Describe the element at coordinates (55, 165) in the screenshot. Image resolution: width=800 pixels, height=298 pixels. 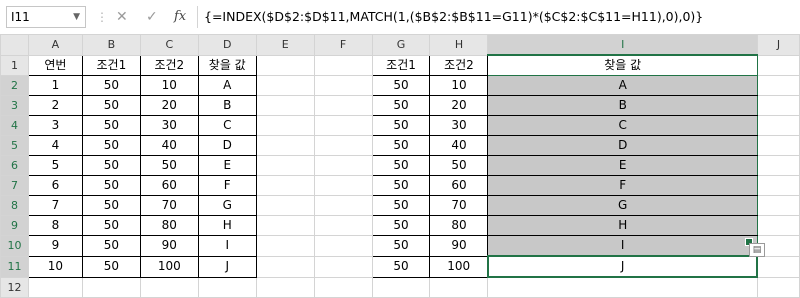
I see `grid-cell: 5` at that location.